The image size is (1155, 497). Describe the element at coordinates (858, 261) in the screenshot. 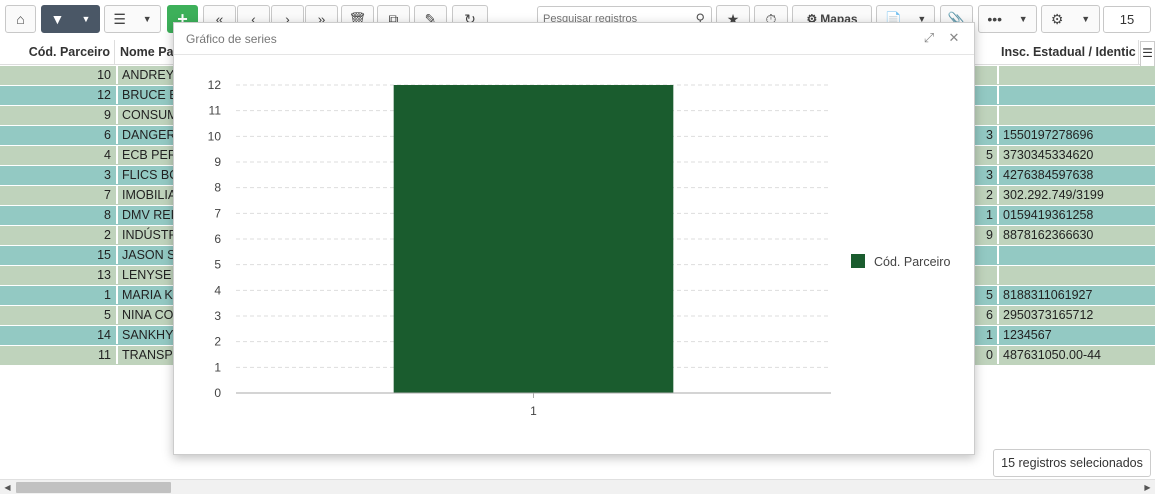

I see `legend-swatch` at that location.